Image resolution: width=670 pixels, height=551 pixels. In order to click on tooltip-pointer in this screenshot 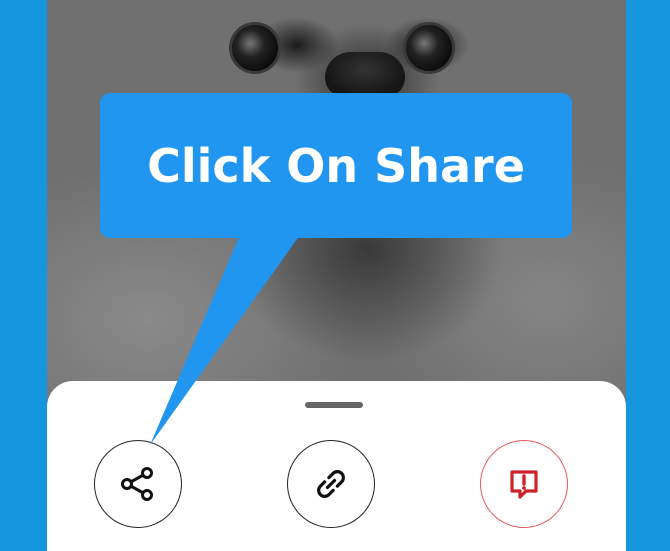, I will do `click(225, 340)`.